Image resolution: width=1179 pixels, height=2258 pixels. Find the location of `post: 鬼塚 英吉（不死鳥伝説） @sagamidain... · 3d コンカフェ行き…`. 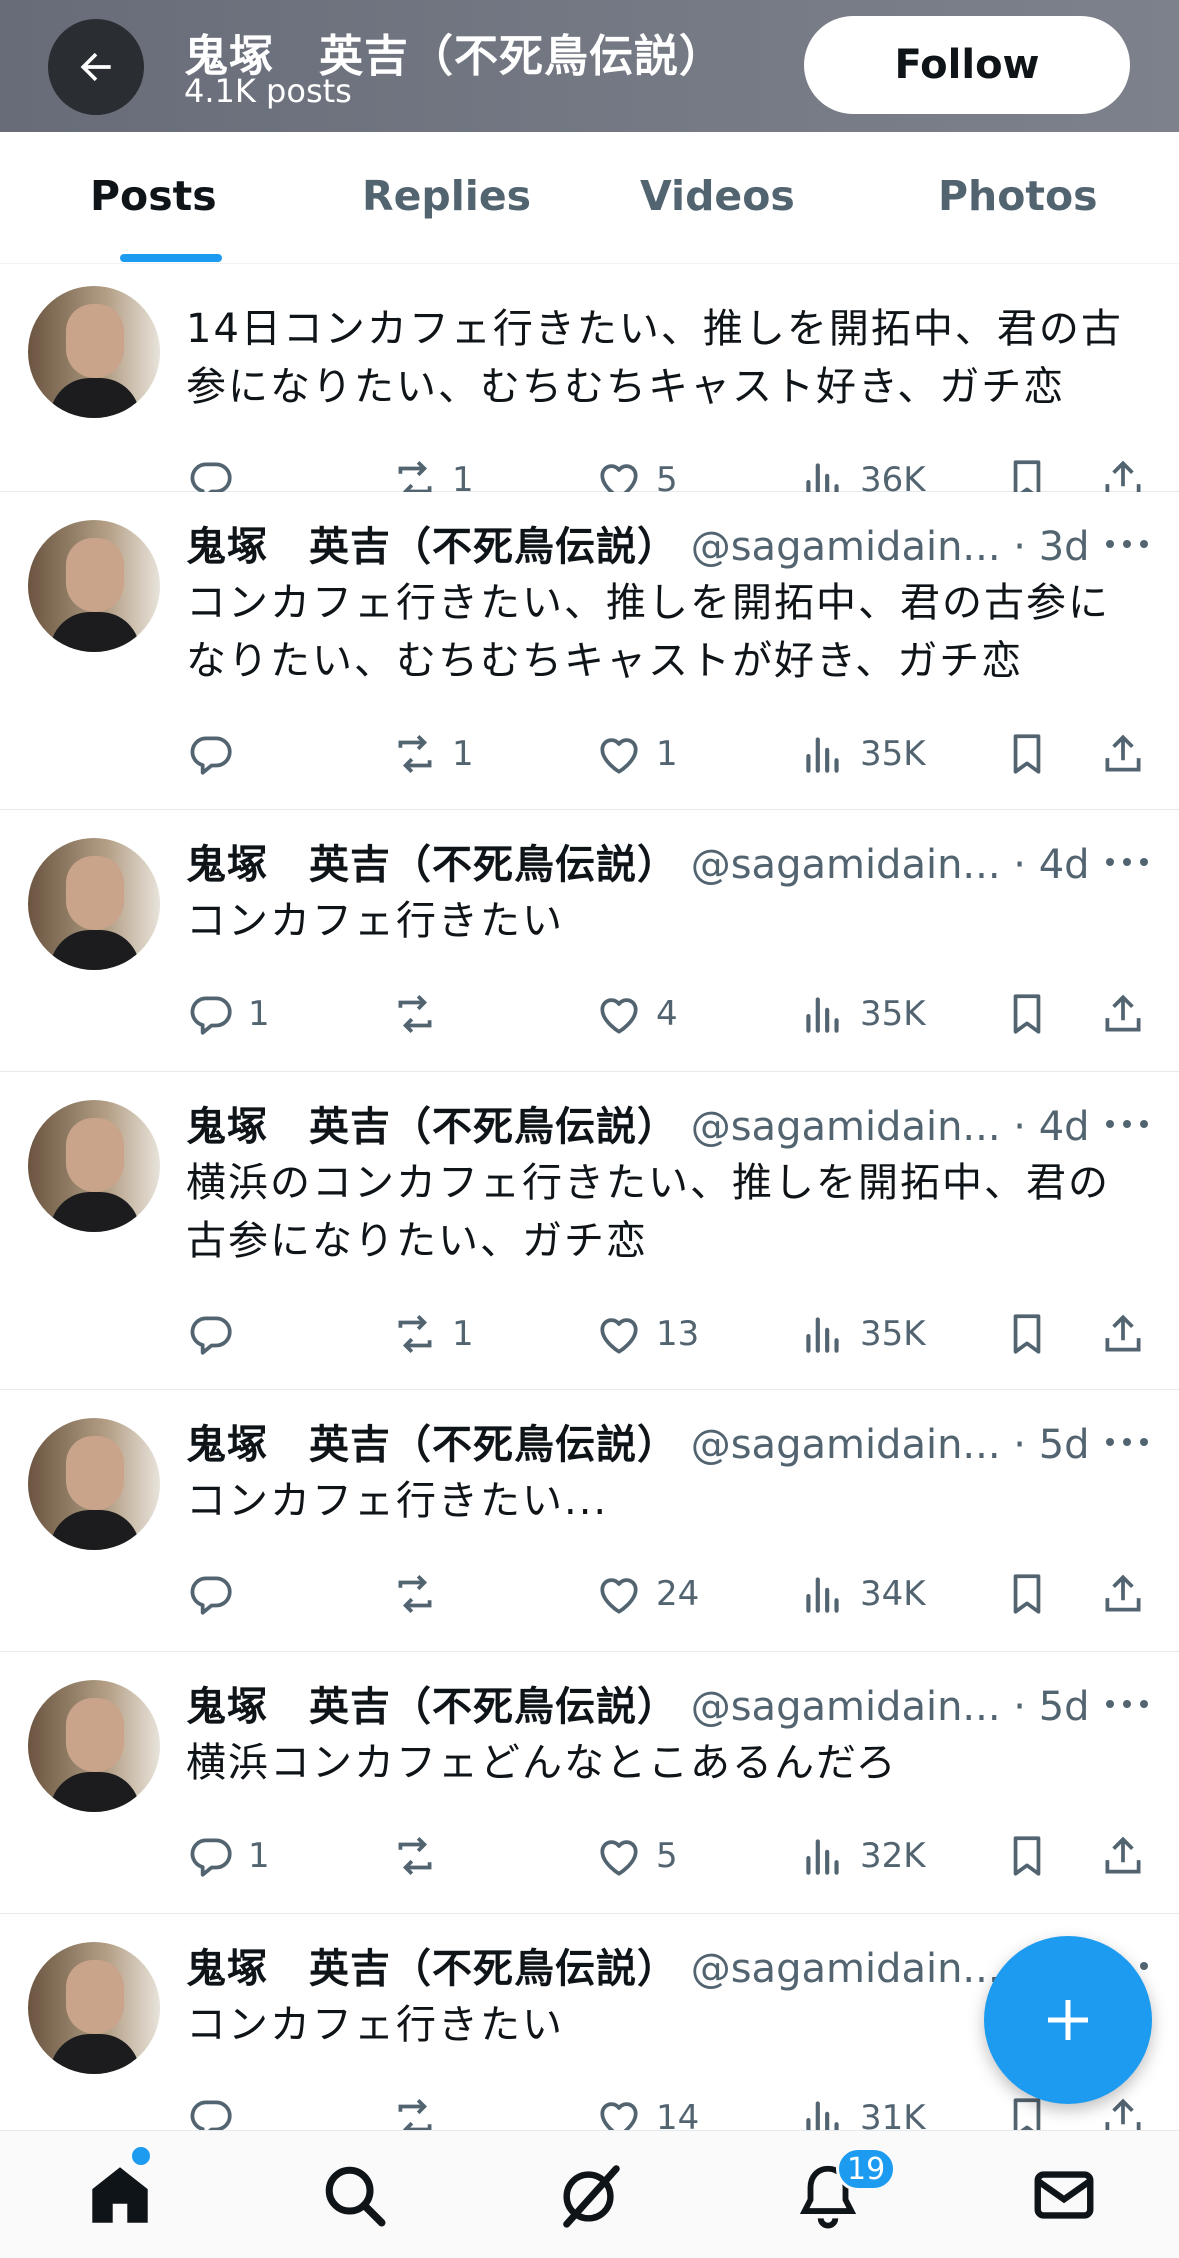

post: 鬼塚 英吉（不死鳥伝説） @sagamidain... · 3d コンカフェ行き… is located at coordinates (589, 651).